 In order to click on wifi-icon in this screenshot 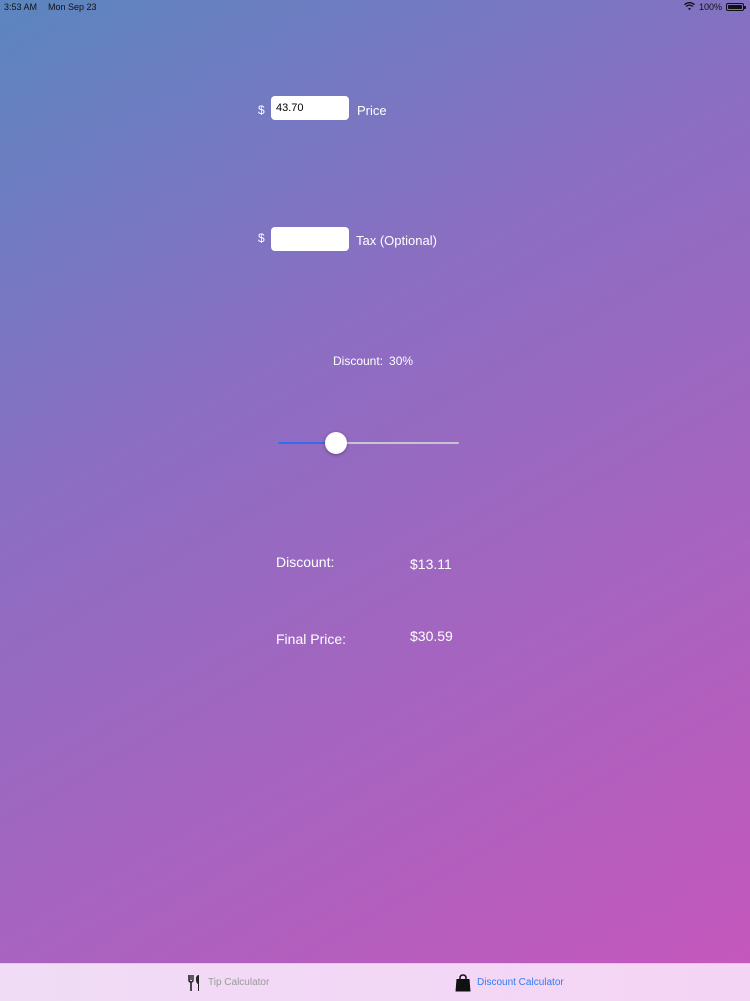, I will do `click(689, 7)`.